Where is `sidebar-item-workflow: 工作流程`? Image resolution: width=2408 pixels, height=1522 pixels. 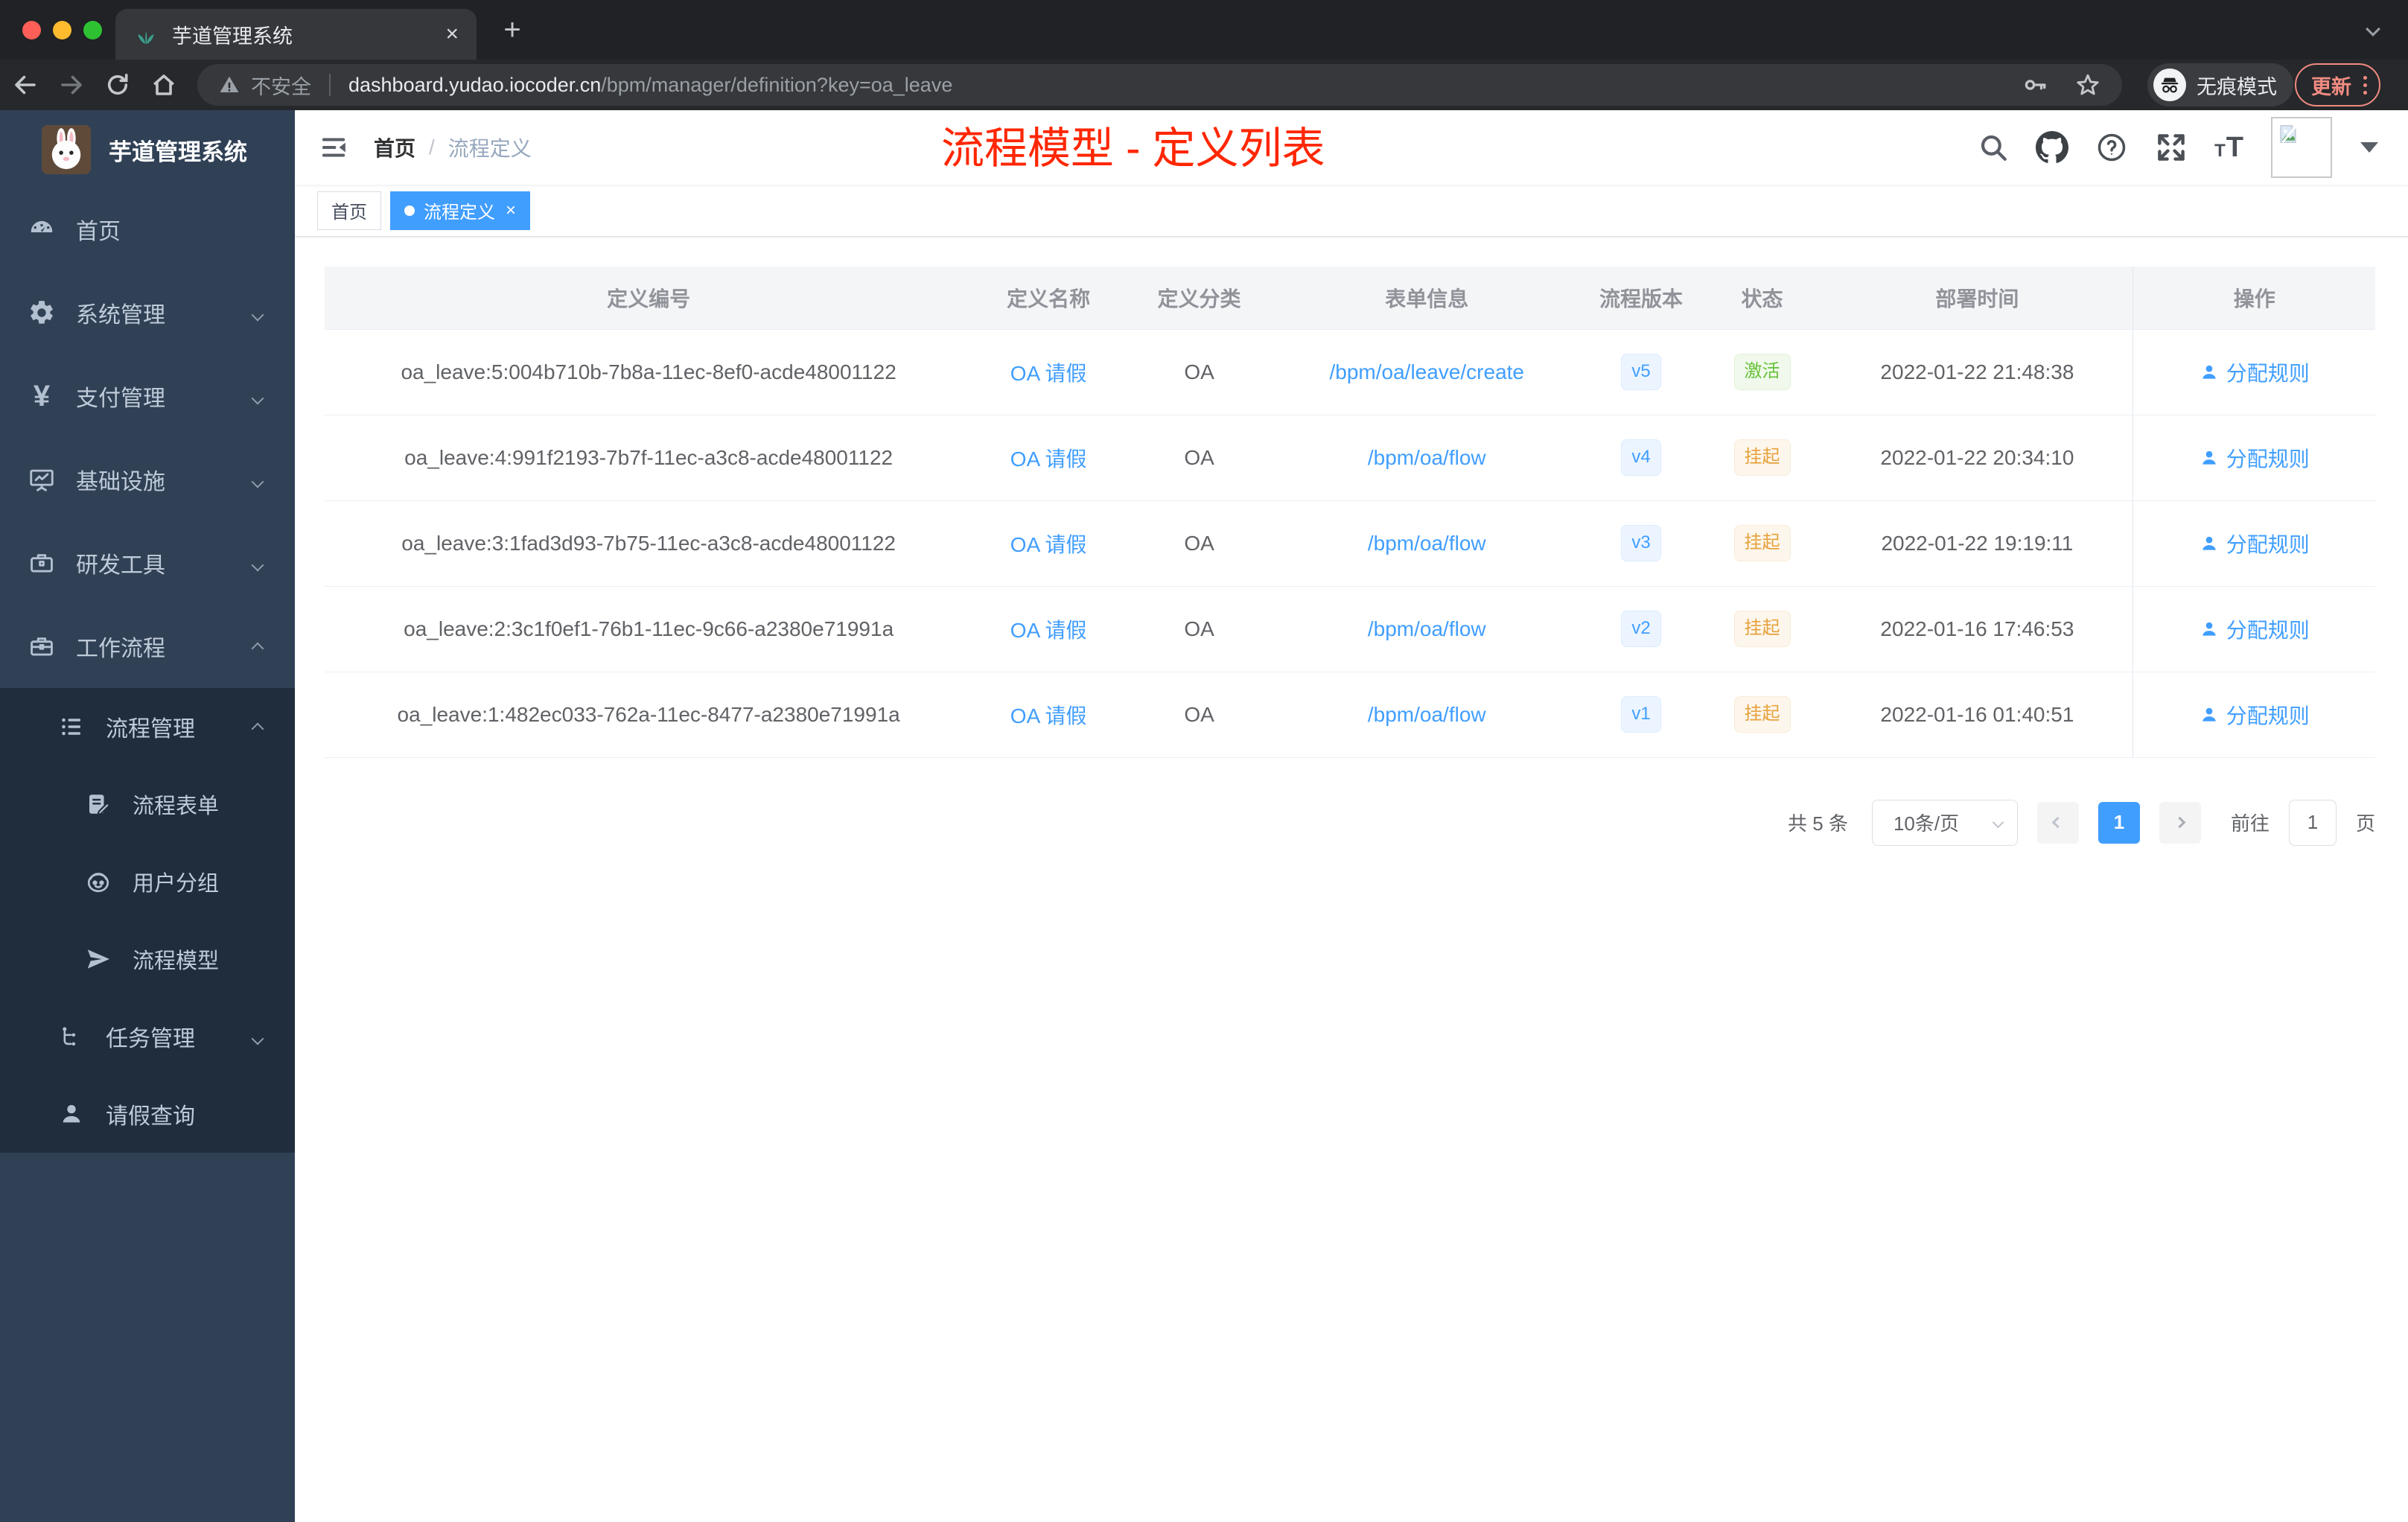
sidebar-item-workflow: 工作流程 is located at coordinates (147, 646).